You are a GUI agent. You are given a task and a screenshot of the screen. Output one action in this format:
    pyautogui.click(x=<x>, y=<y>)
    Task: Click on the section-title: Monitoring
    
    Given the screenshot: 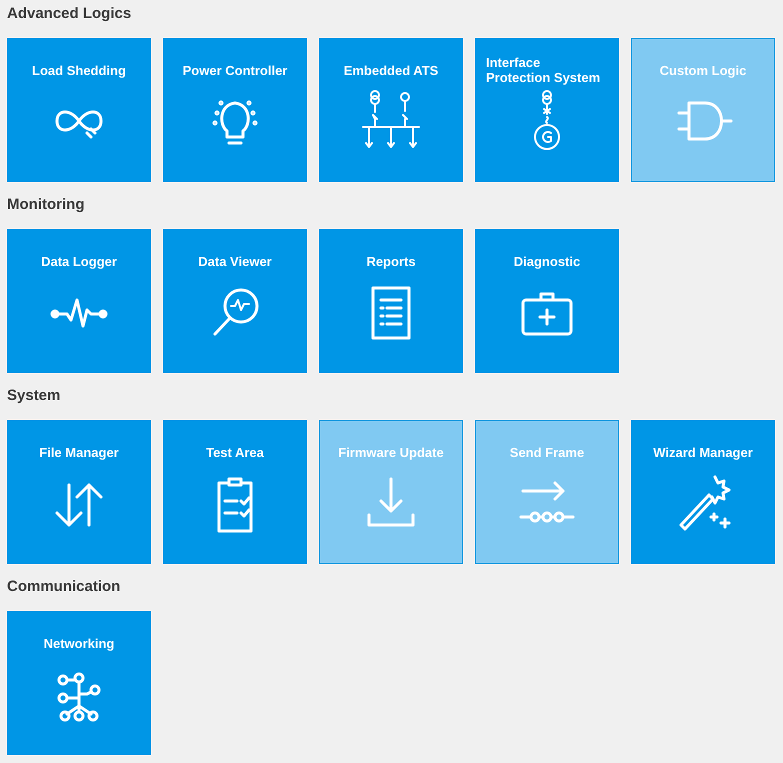 What is the action you would take?
    pyautogui.click(x=46, y=205)
    